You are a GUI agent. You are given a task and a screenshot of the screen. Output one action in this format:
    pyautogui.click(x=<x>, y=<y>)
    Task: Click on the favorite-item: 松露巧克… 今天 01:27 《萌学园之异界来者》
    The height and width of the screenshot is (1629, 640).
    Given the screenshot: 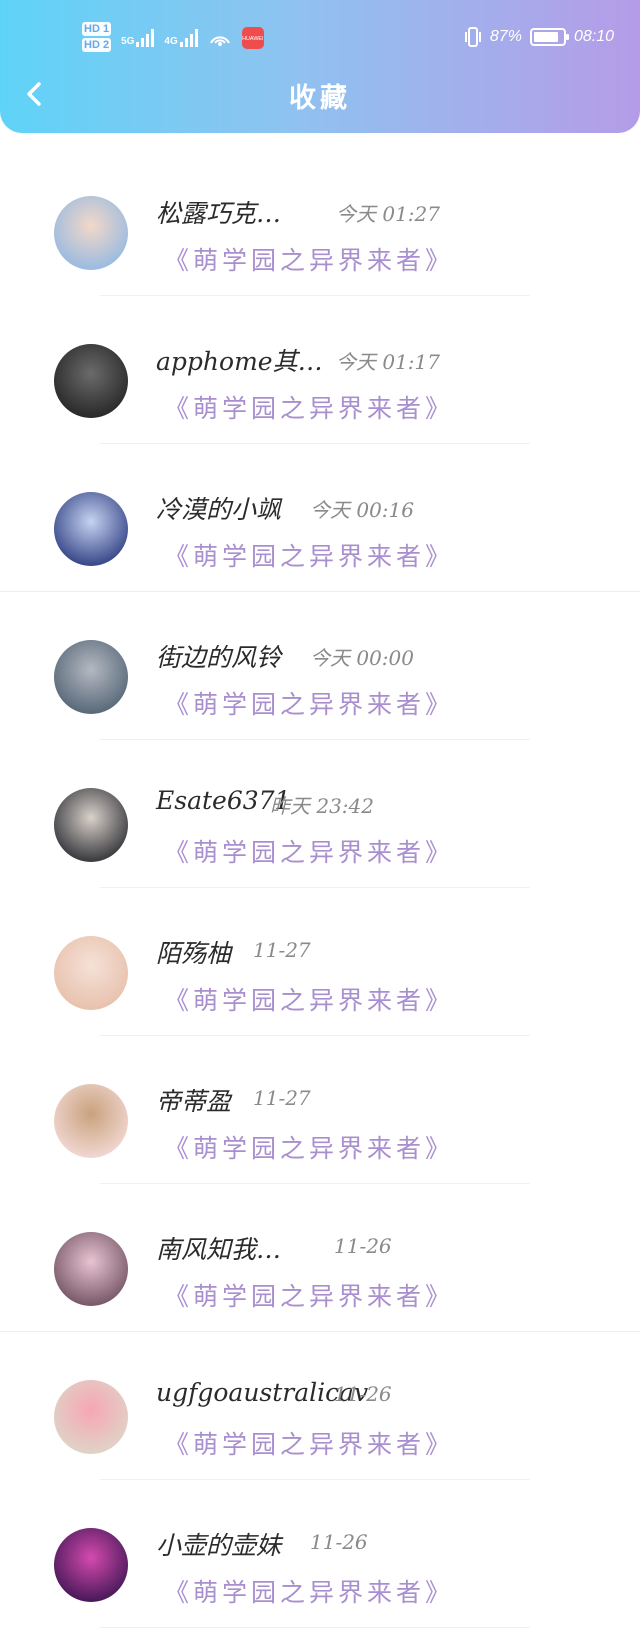 What is the action you would take?
    pyautogui.click(x=320, y=222)
    